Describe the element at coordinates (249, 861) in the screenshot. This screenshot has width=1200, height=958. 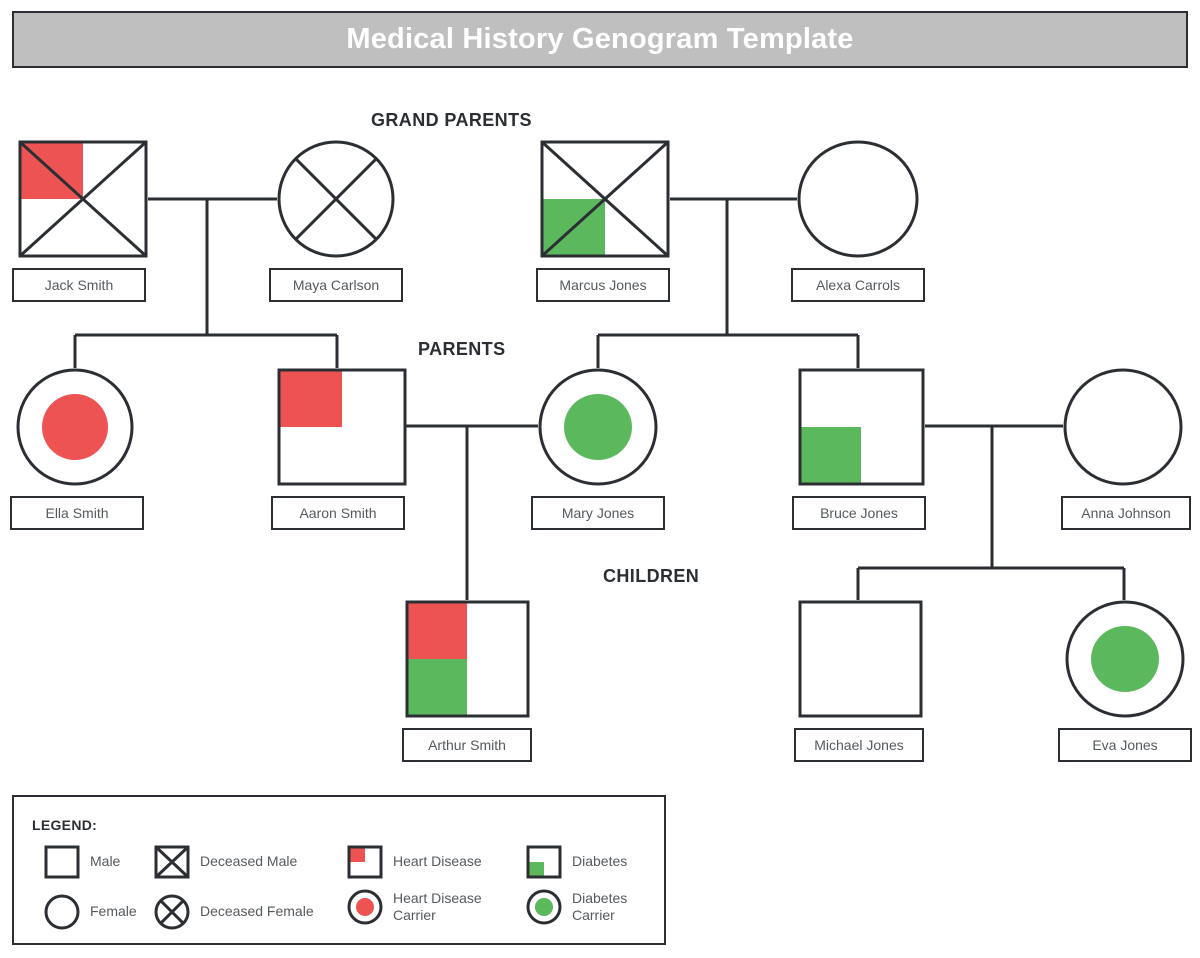
I see `legend-label-deceased-male: Deceased Male` at that location.